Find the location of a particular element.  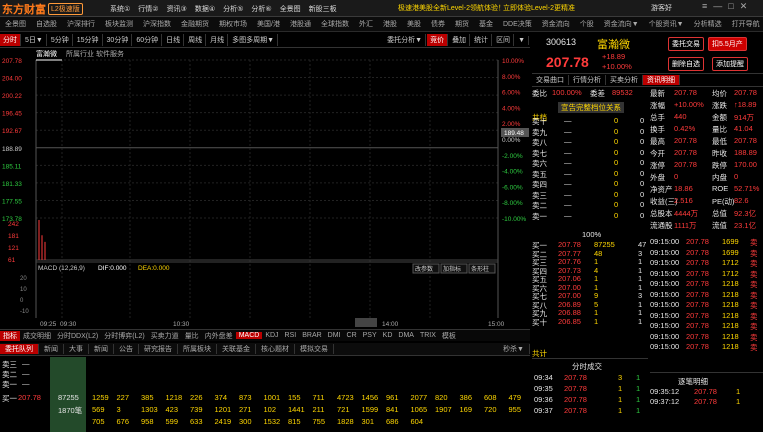

menu-item: 系统① is located at coordinates (120, 9).